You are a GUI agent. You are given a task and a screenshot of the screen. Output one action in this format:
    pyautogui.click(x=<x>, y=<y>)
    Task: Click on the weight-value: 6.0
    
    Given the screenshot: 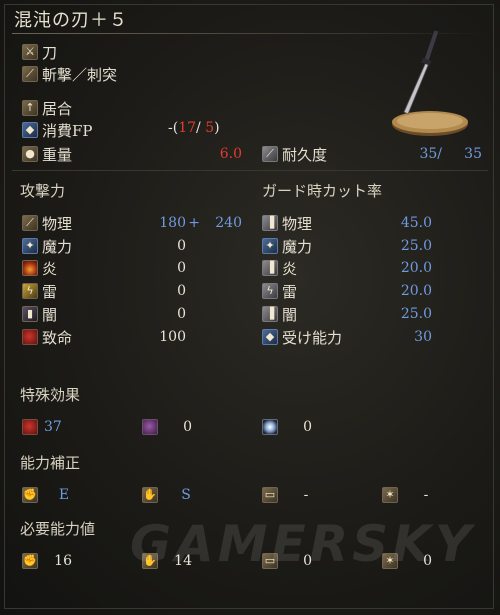 What is the action you would take?
    pyautogui.click(x=230, y=154)
    